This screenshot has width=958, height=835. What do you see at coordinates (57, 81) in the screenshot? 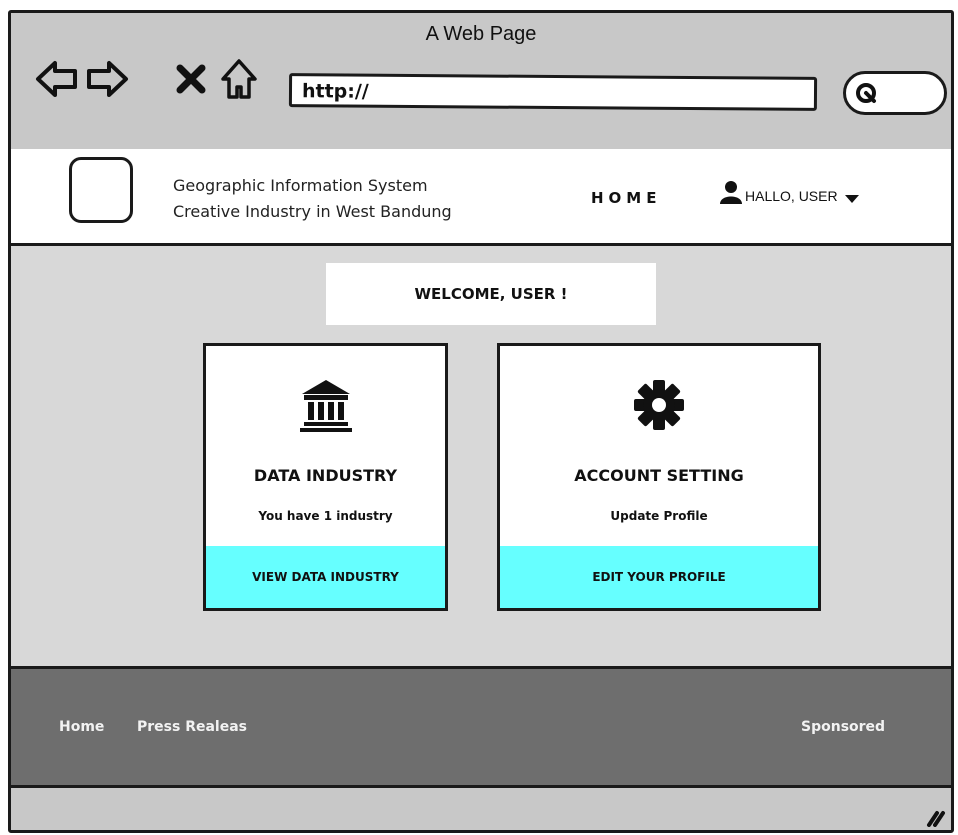
I see `back-arrow-icon` at bounding box center [57, 81].